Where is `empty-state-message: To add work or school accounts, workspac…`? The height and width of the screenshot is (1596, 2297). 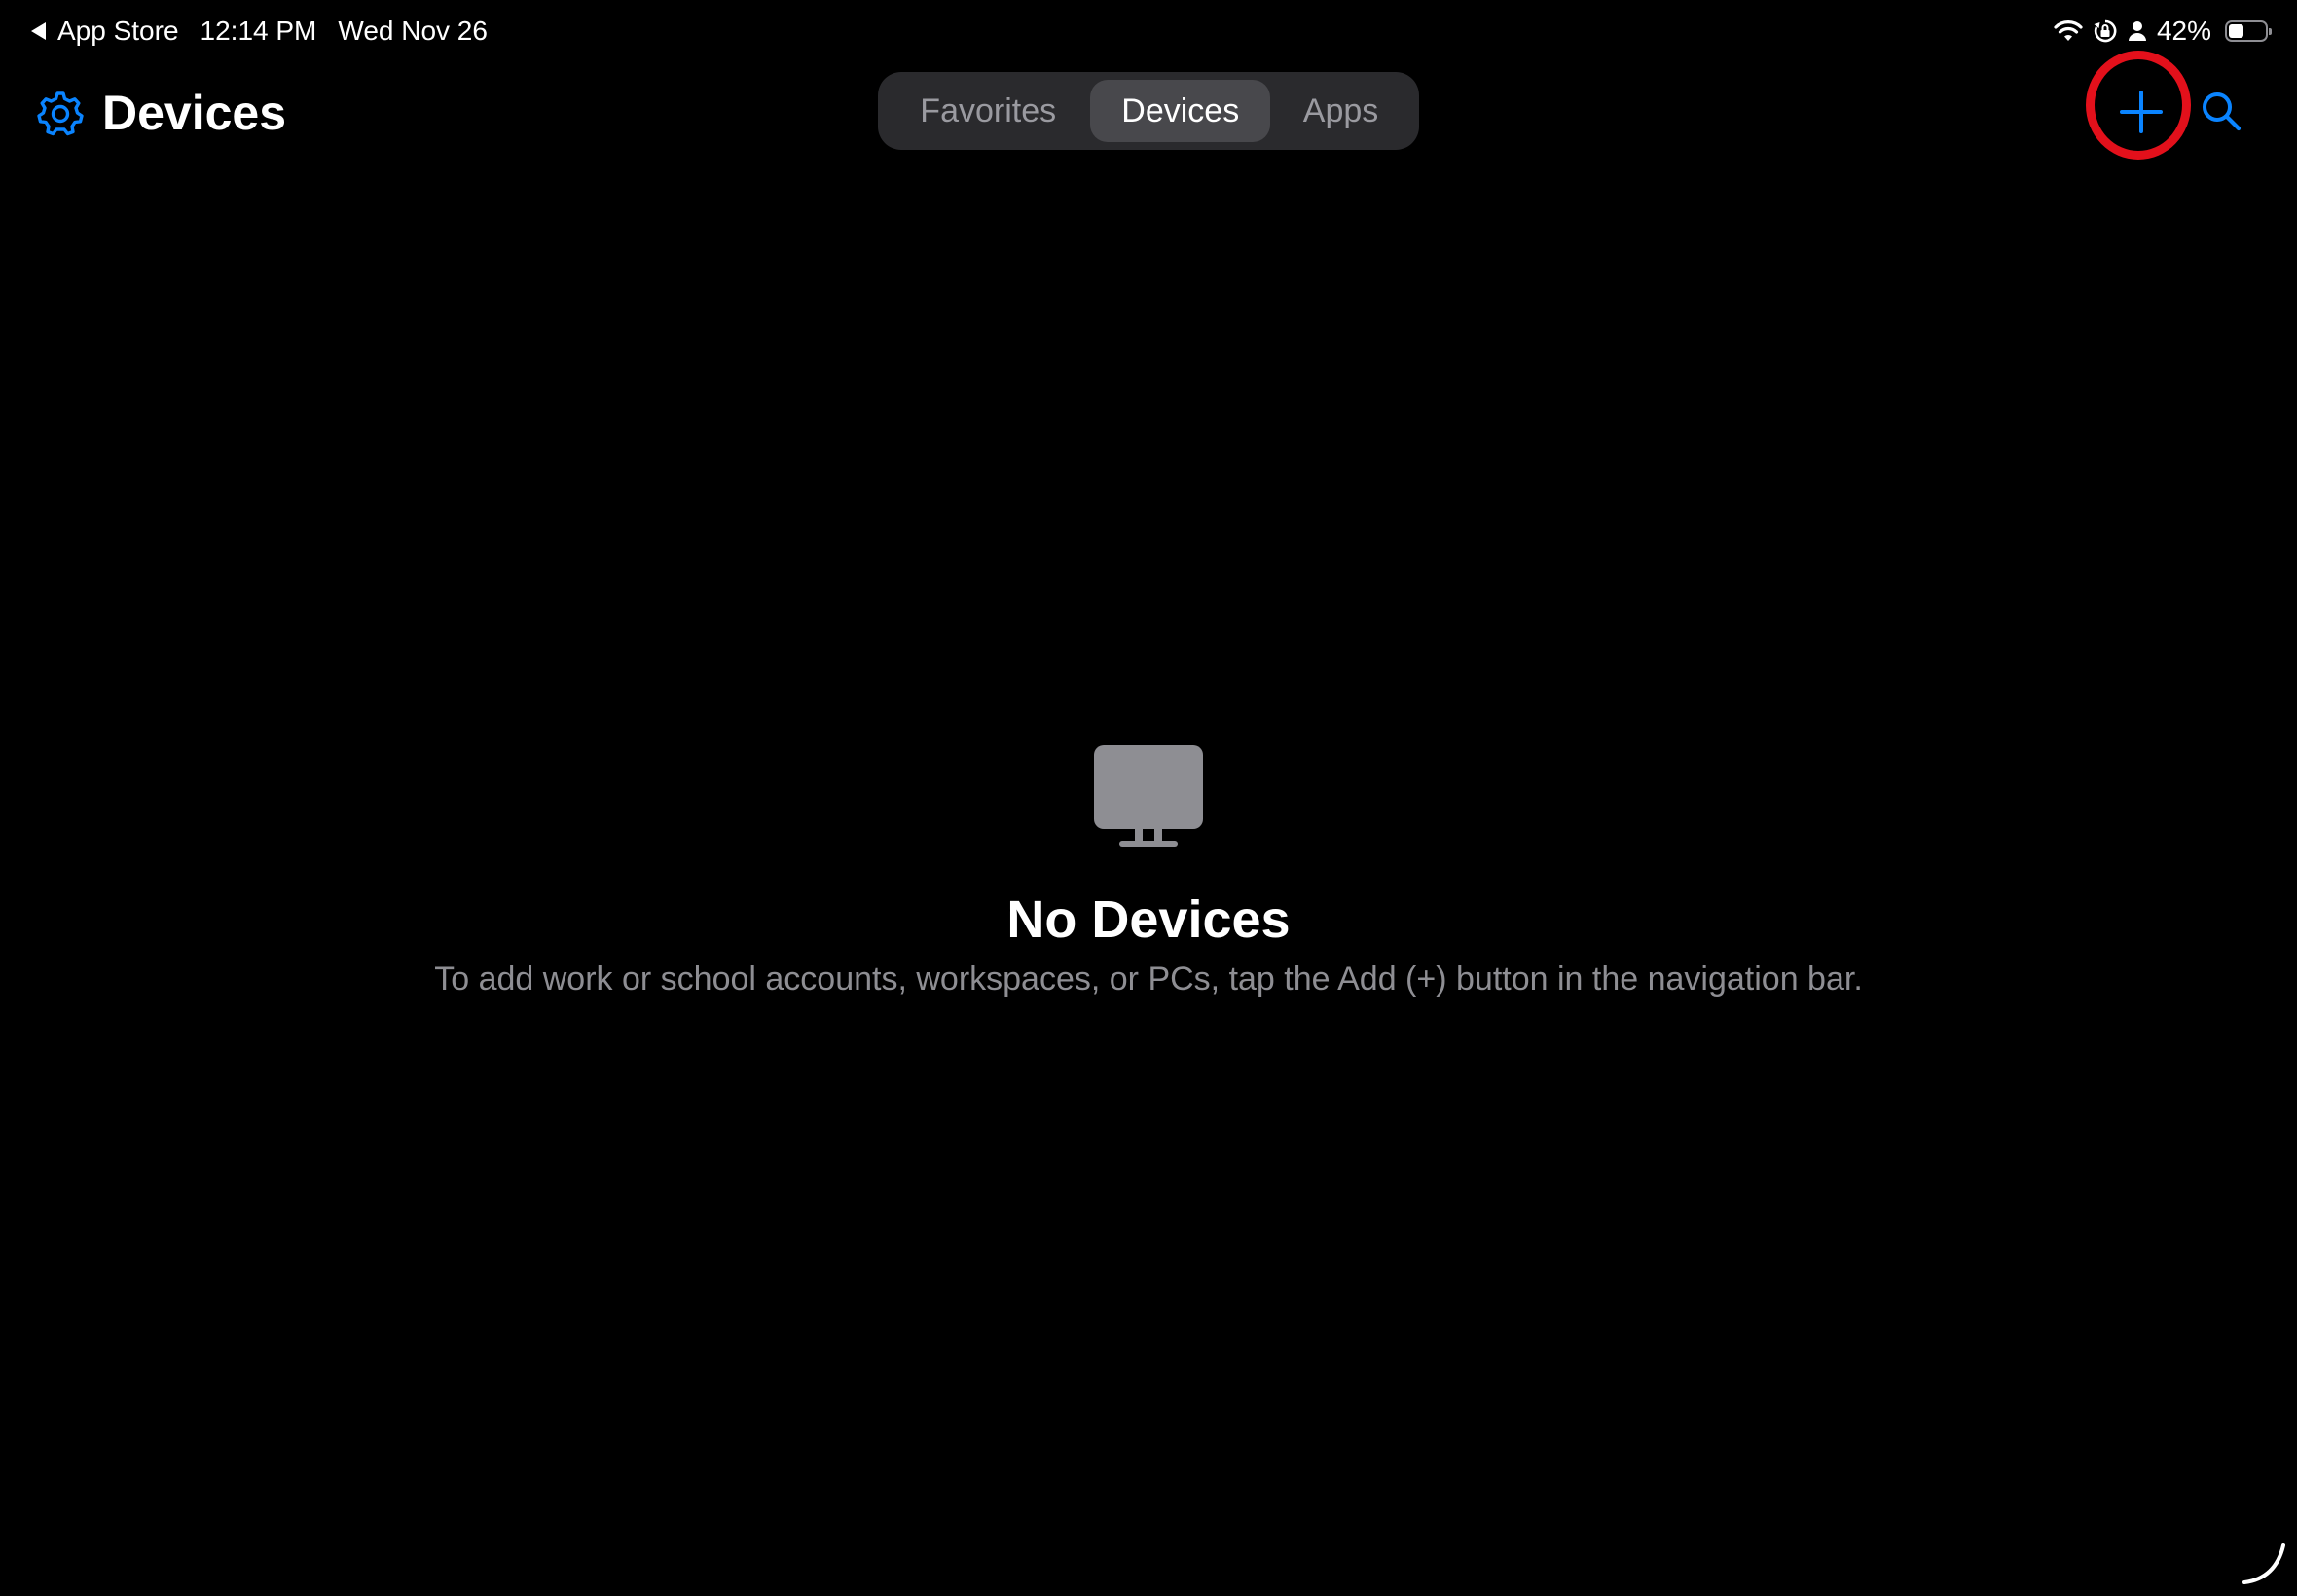
empty-state-message: To add work or school accounts, workspac… is located at coordinates (1148, 979).